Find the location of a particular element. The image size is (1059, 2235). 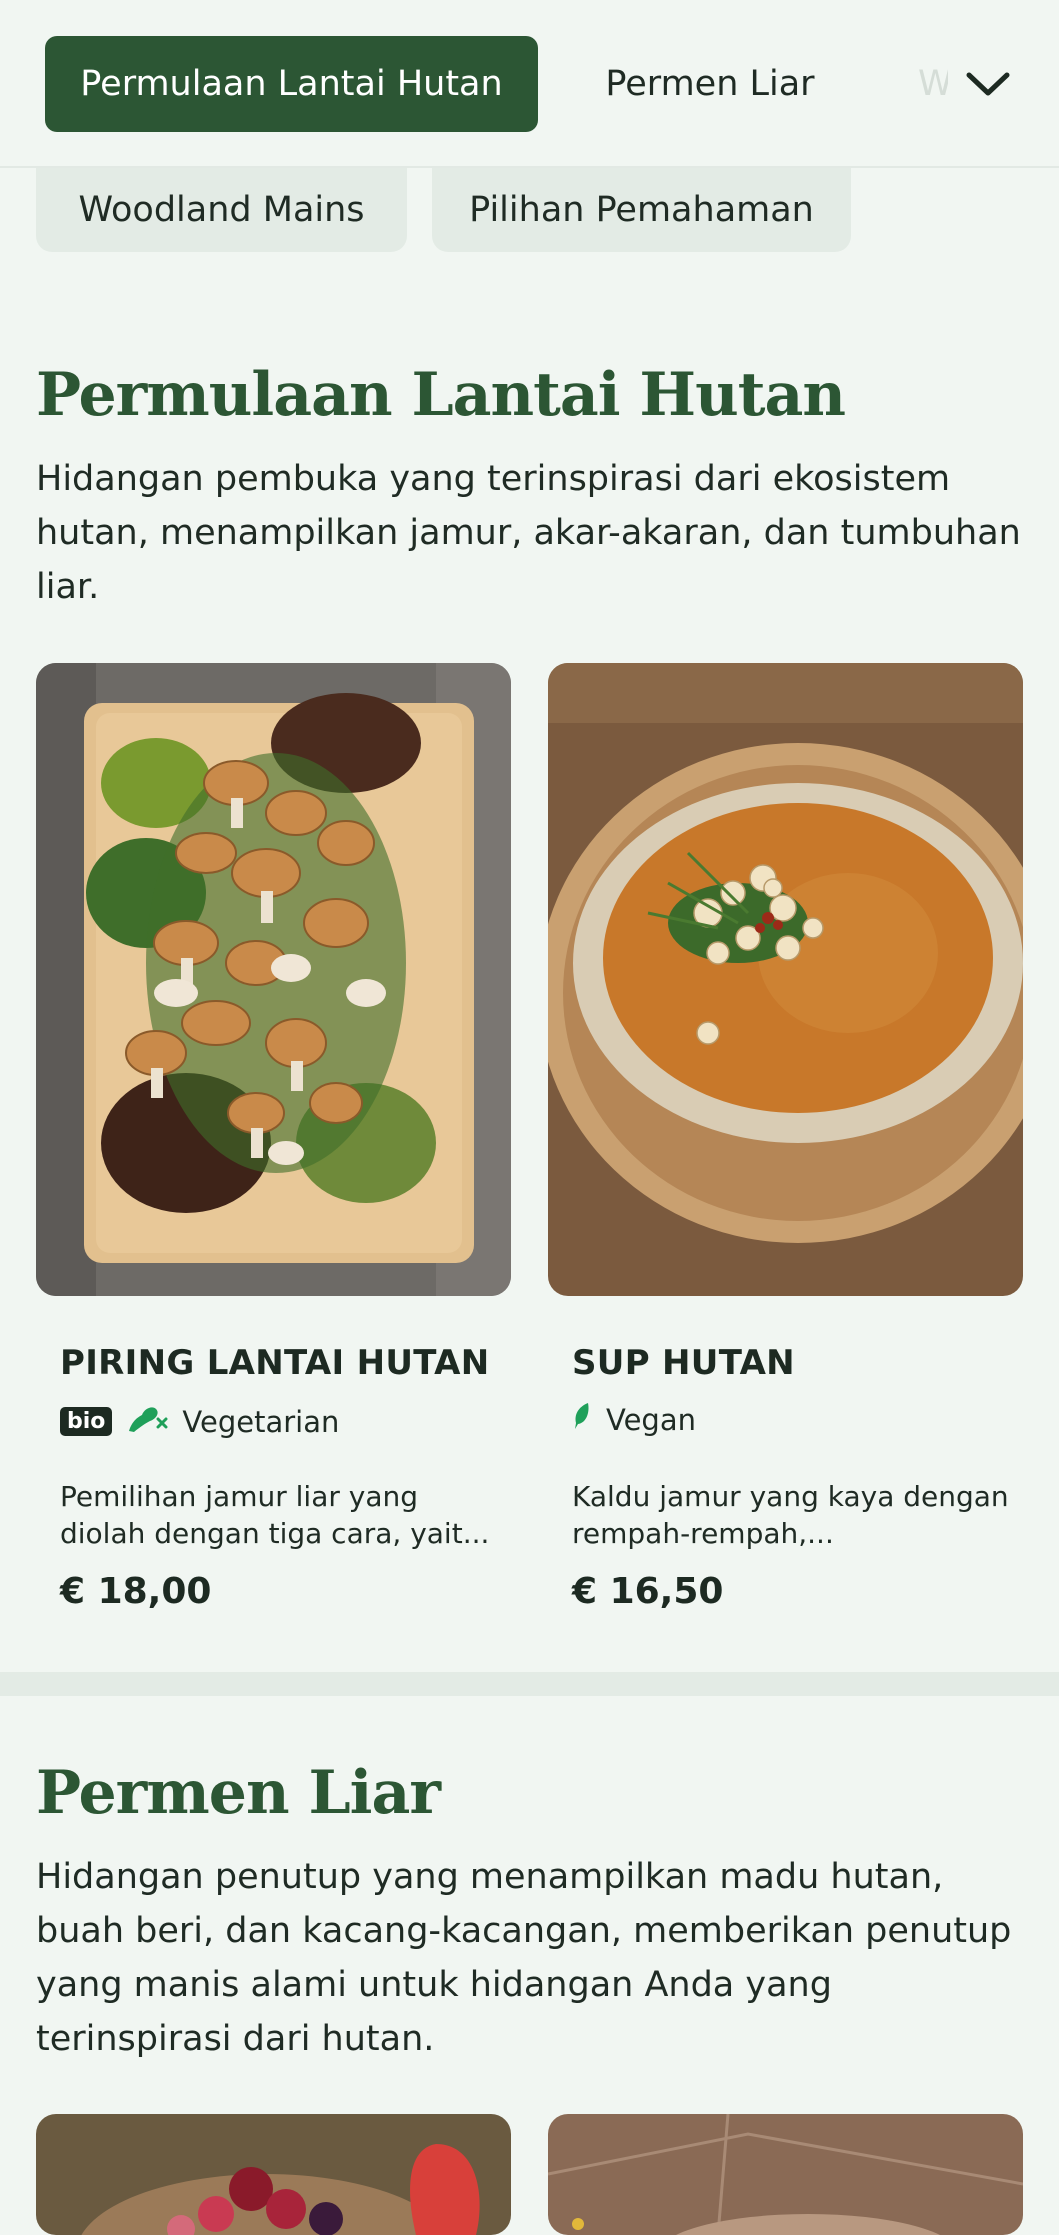

dish-price: € 18,00 is located at coordinates (136, 1591).